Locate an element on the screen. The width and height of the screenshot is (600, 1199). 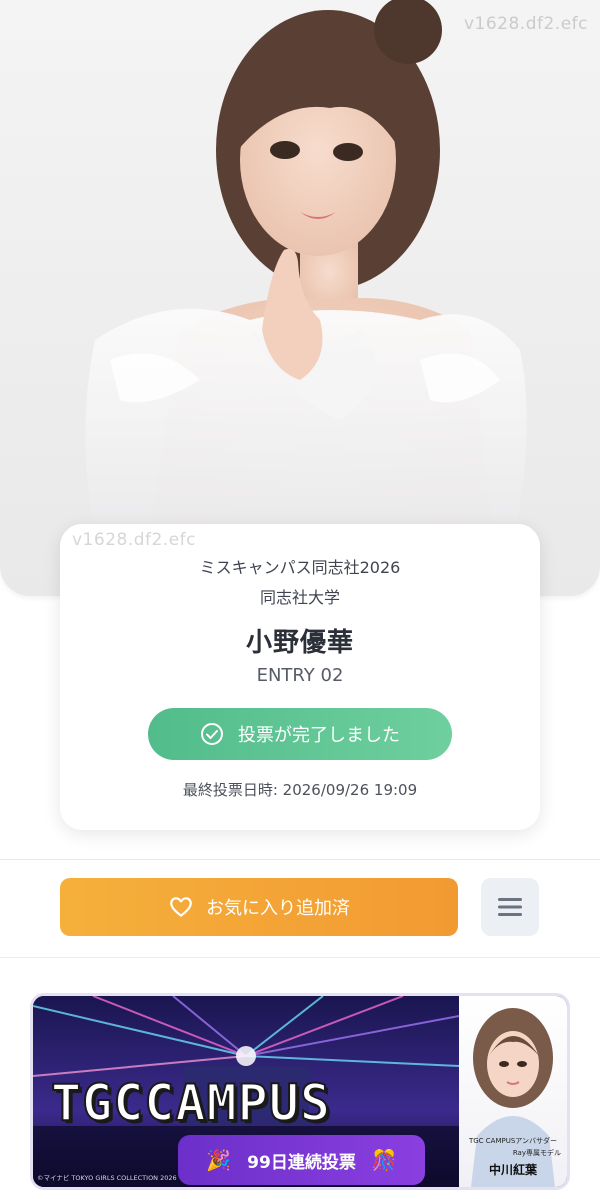
check-circle-icon is located at coordinates (212, 734).